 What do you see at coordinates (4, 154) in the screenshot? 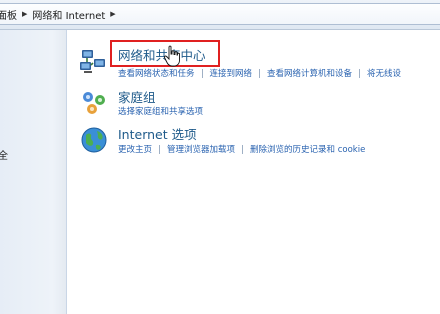
I see `sidebar-item-security: 安全` at bounding box center [4, 154].